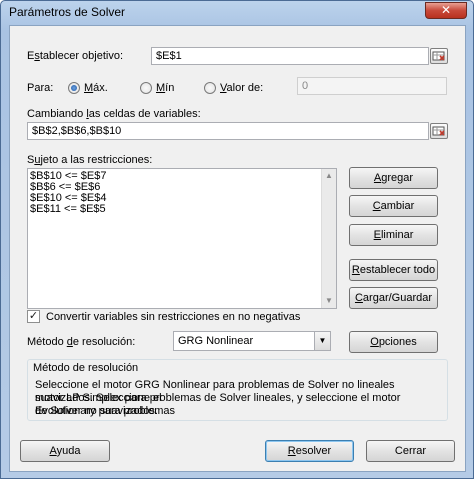 The width and height of the screenshot is (474, 479). I want to click on min-label: Mín, so click(165, 88).